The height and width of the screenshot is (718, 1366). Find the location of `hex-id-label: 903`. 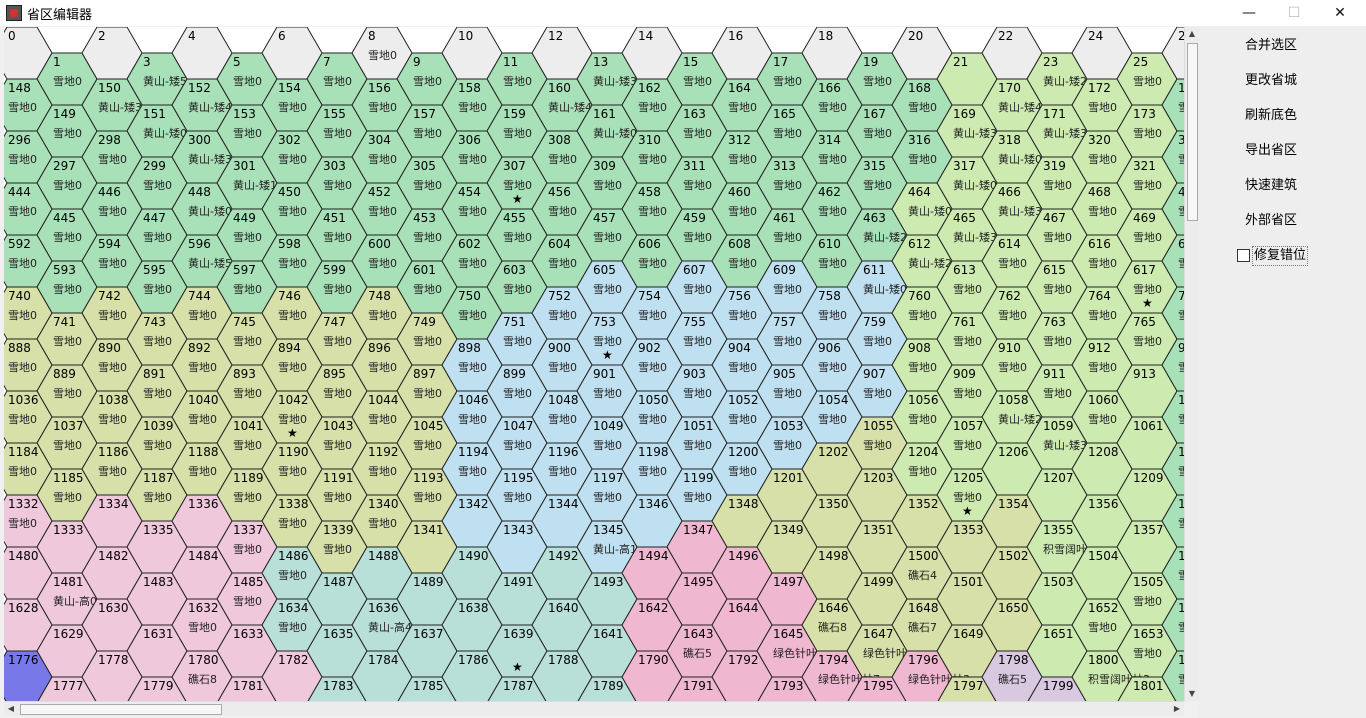

hex-id-label: 903 is located at coordinates (694, 374).